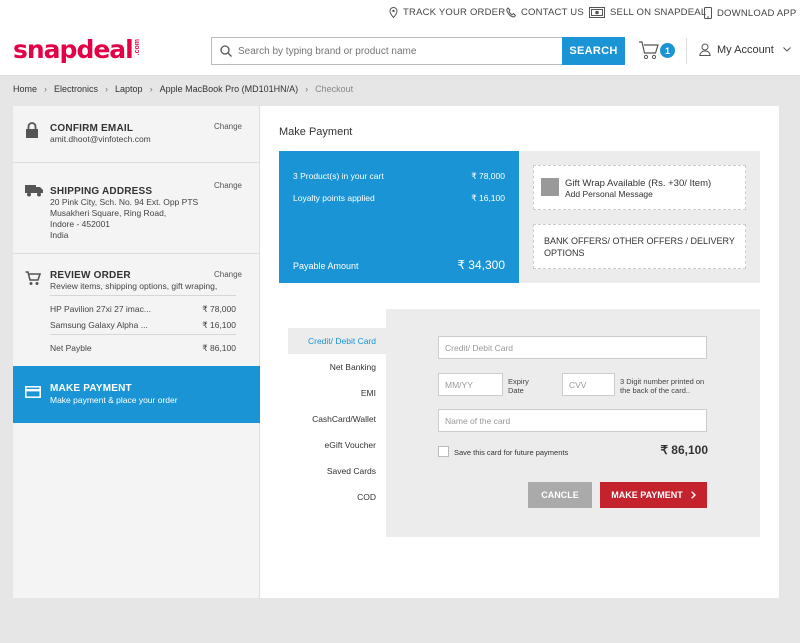 This screenshot has height=643, width=800. What do you see at coordinates (572, 420) in the screenshot?
I see `card-name-field: Name of the card` at bounding box center [572, 420].